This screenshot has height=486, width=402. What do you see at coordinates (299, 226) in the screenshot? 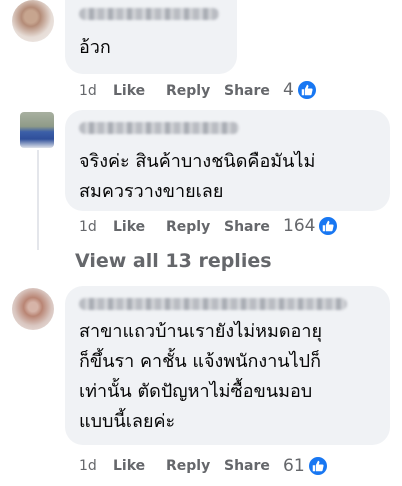
I see `reaction-count: 164` at bounding box center [299, 226].